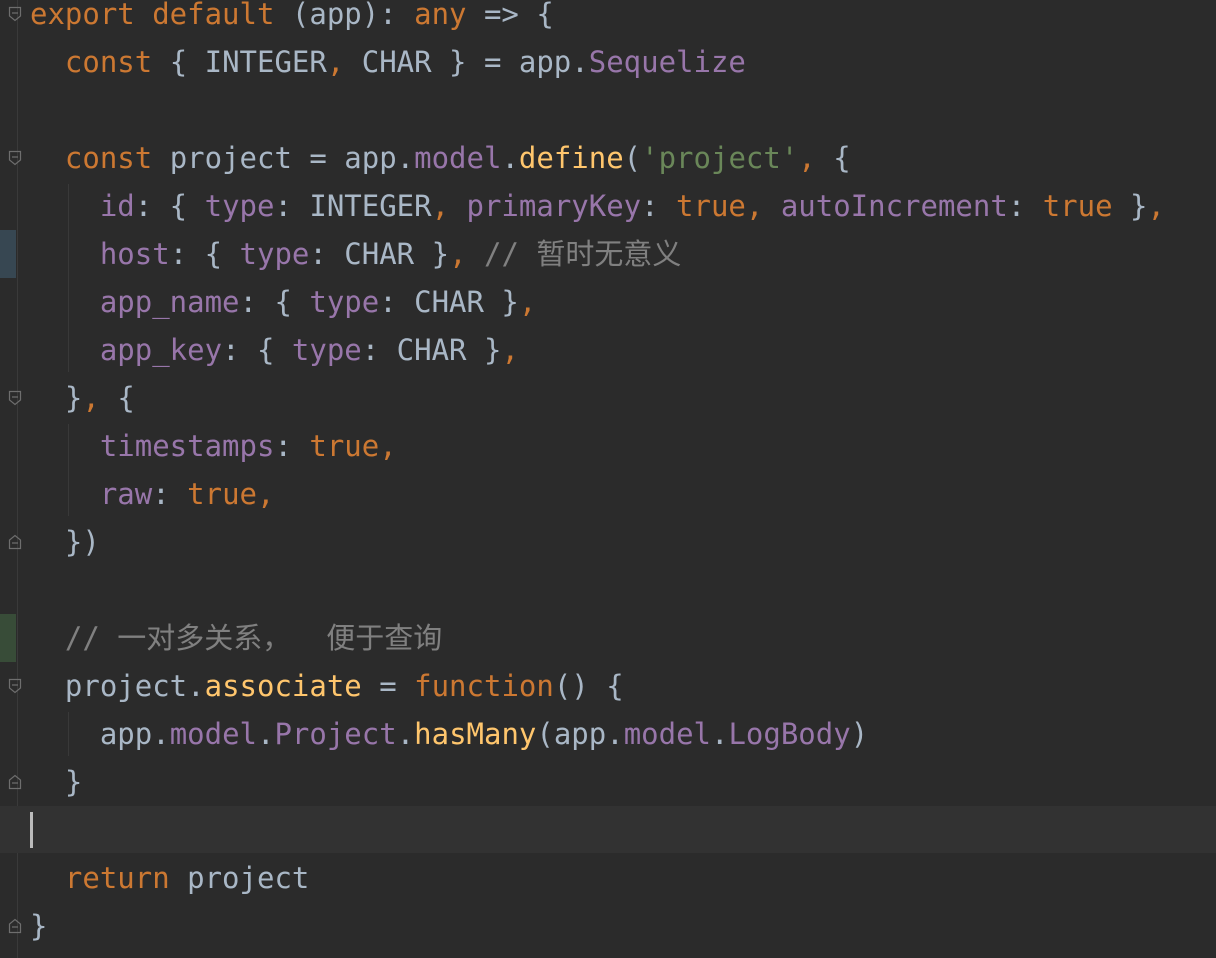 This screenshot has height=958, width=1216. I want to click on code-token: id, so click(117, 206).